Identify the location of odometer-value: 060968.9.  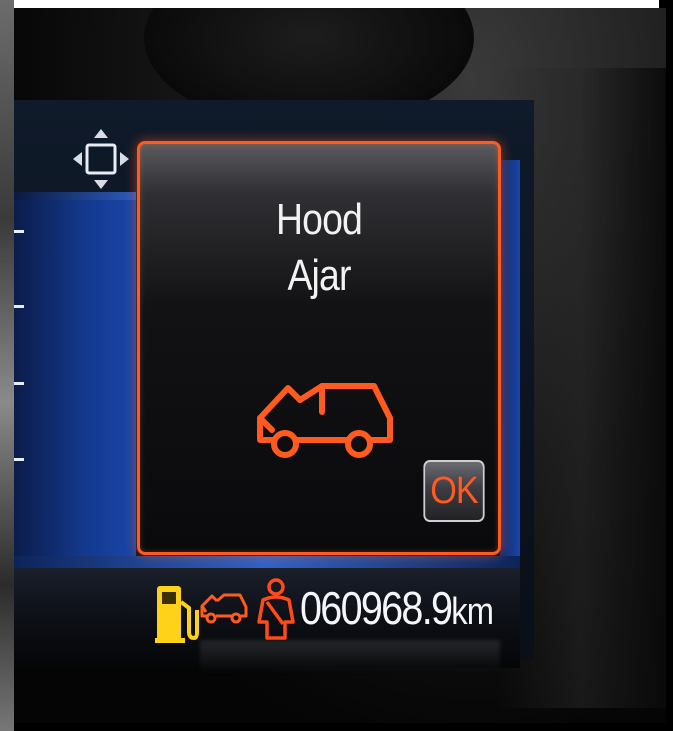
(376, 608).